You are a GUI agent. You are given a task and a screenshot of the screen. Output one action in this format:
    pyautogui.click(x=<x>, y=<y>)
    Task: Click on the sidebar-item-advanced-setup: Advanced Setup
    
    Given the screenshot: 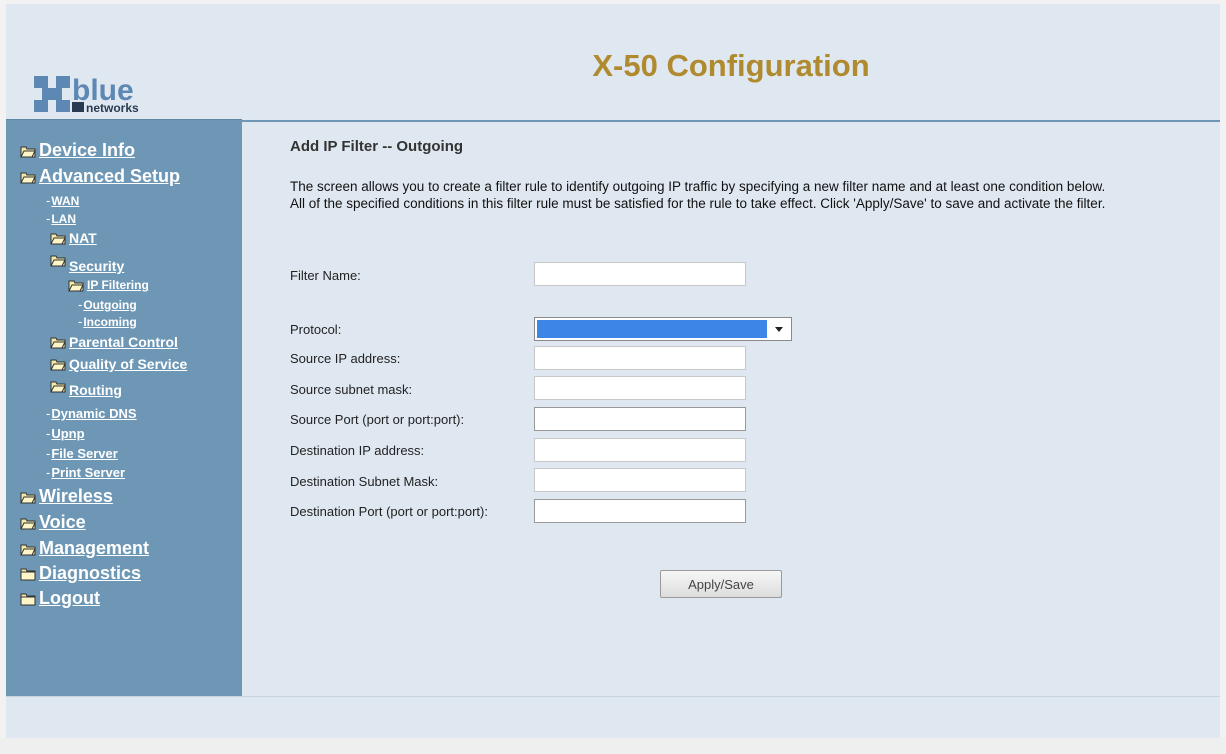 What is the action you would take?
    pyautogui.click(x=100, y=176)
    